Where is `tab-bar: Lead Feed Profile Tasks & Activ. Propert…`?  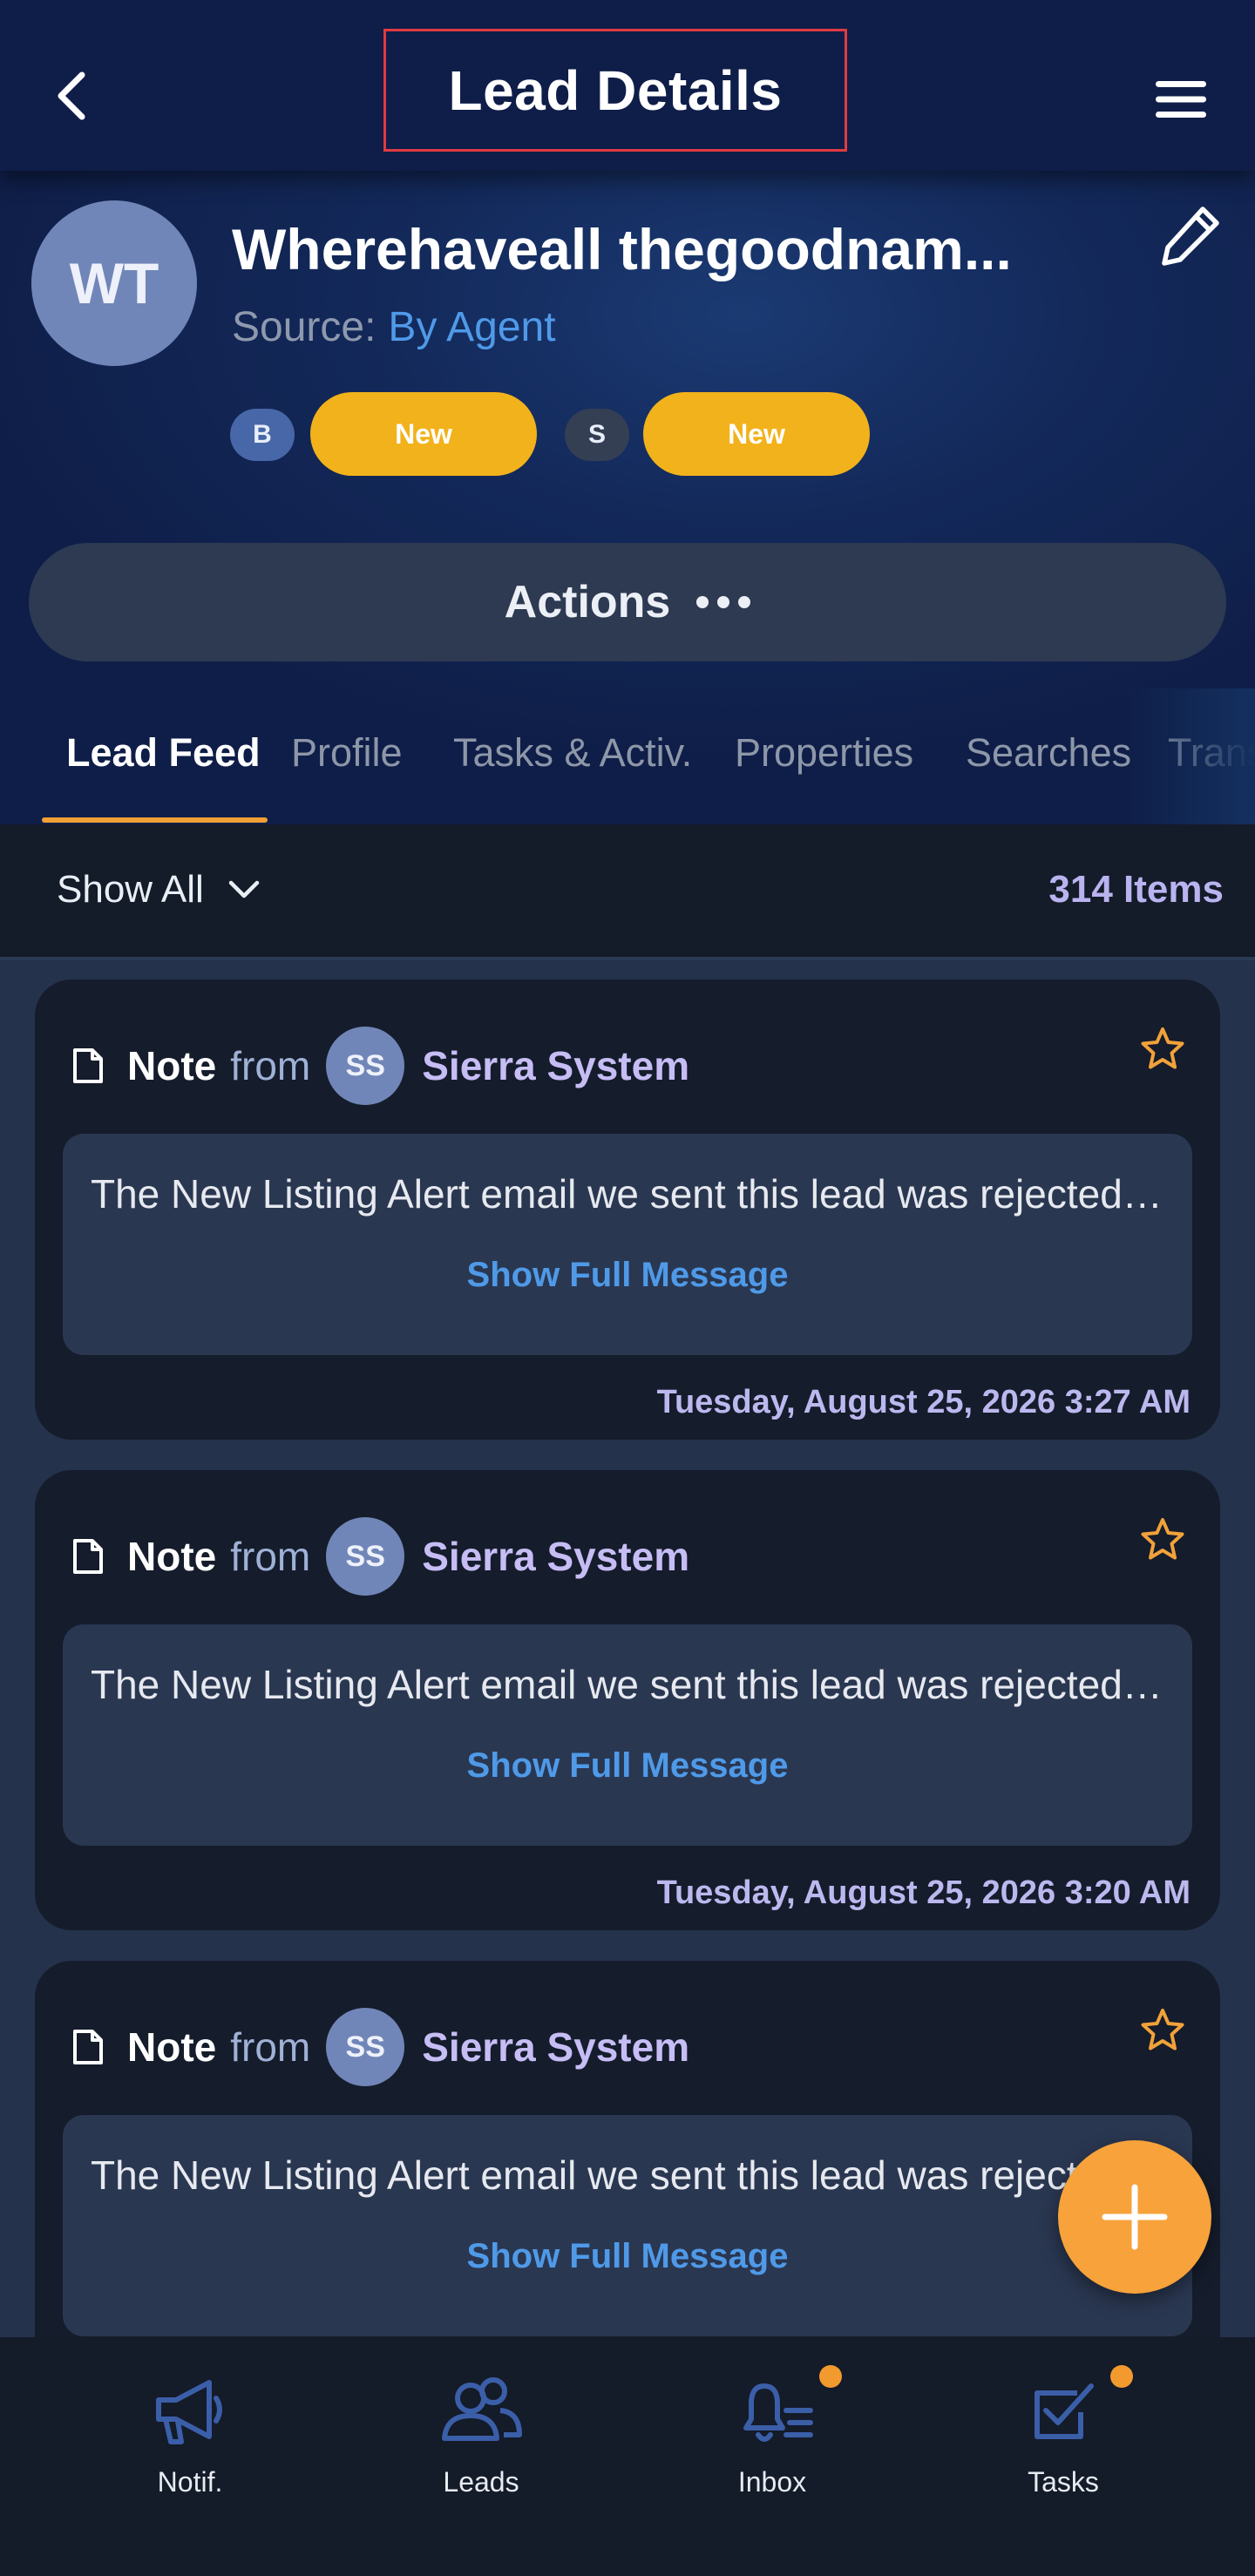 tab-bar: Lead Feed Profile Tasks & Activ. Propert… is located at coordinates (628, 756).